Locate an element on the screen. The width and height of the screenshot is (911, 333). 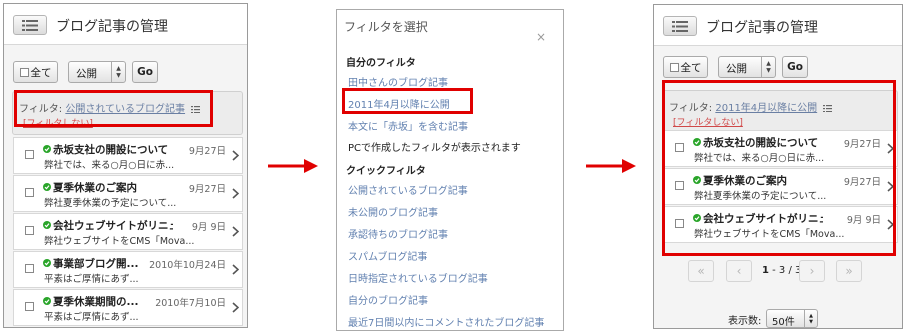
close-icon: × is located at coordinates (541, 37).